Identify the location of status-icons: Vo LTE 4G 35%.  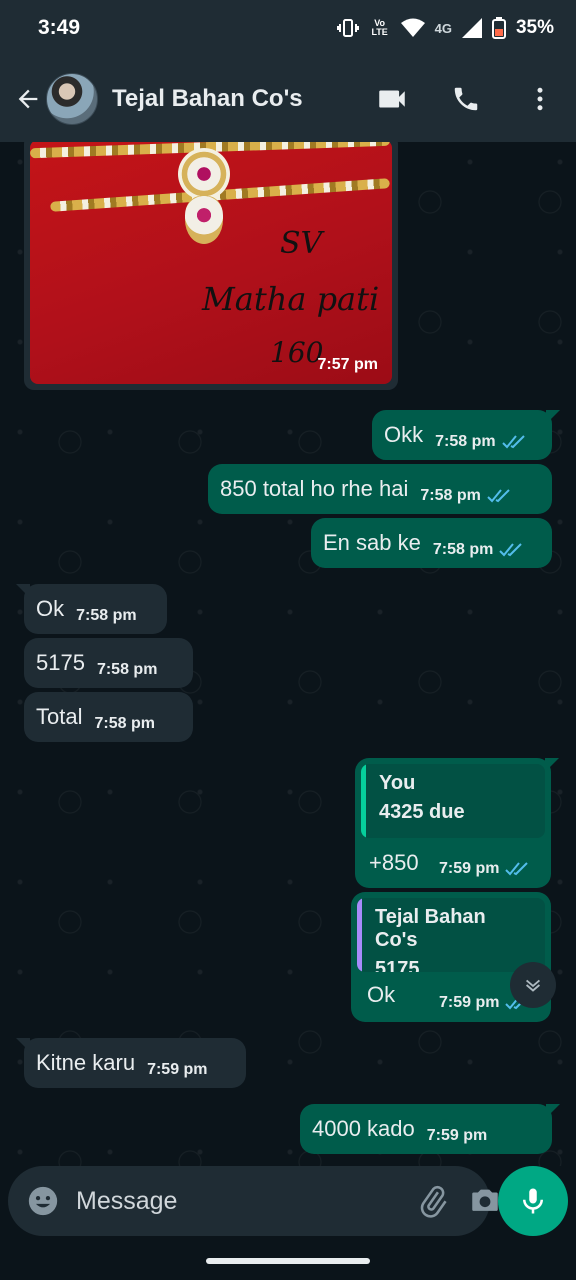
(445, 28).